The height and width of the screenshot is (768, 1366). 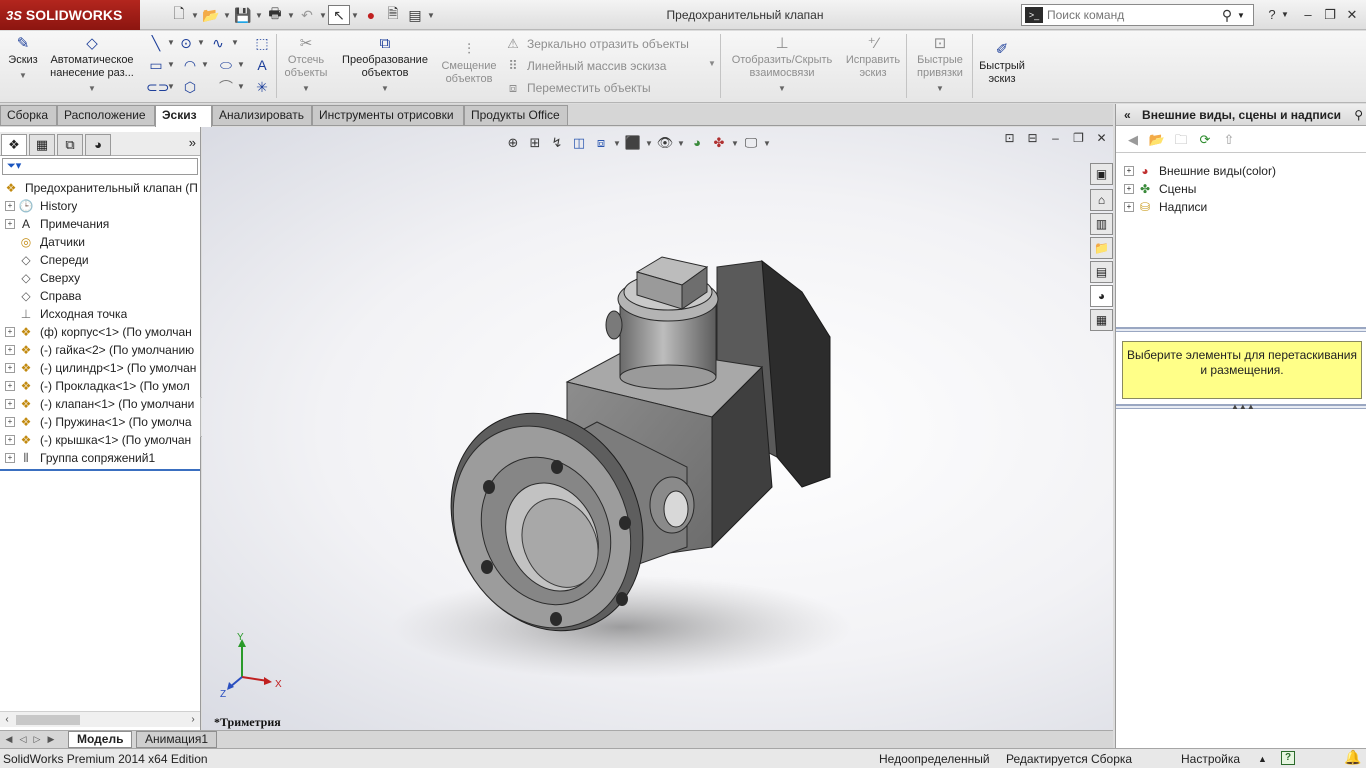 I want to click on ellipse-dropdown-icon: ▼, so click(x=241, y=65).